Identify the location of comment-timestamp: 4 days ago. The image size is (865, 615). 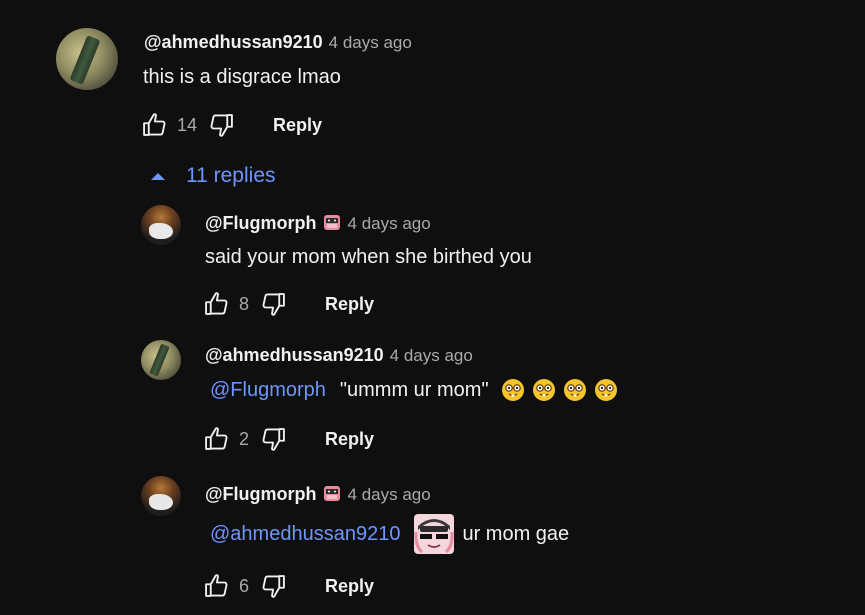
(370, 43).